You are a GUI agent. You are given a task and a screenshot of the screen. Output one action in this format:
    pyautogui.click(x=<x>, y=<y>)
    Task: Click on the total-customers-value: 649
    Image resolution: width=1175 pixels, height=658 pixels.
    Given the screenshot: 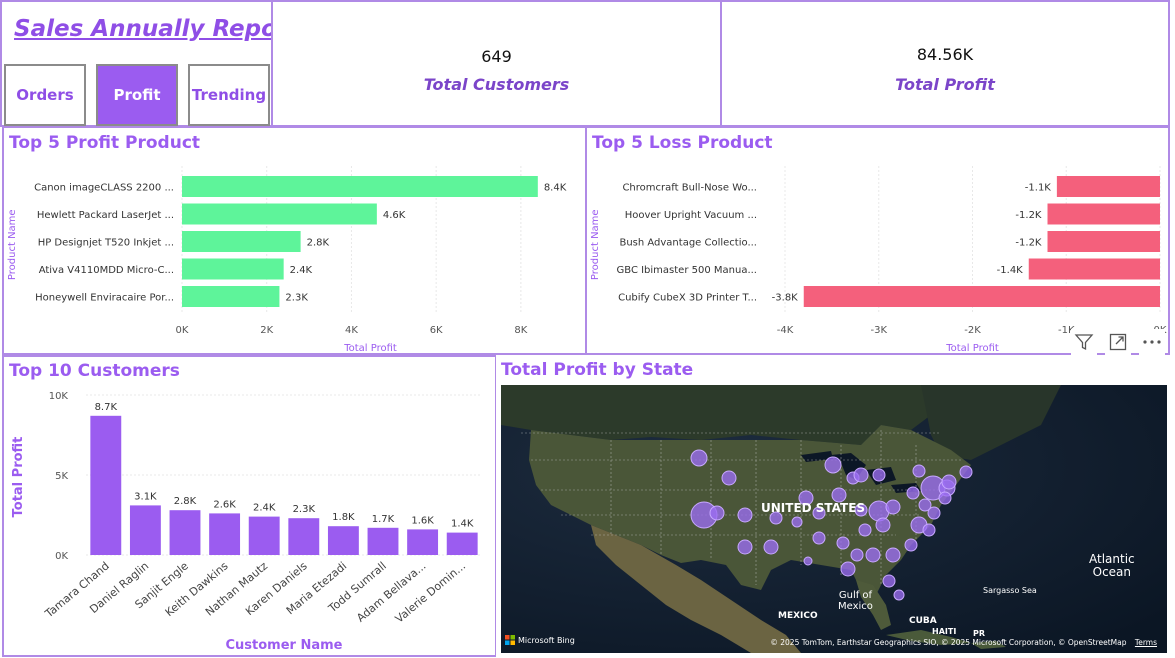 What is the action you would take?
    pyautogui.click(x=496, y=56)
    